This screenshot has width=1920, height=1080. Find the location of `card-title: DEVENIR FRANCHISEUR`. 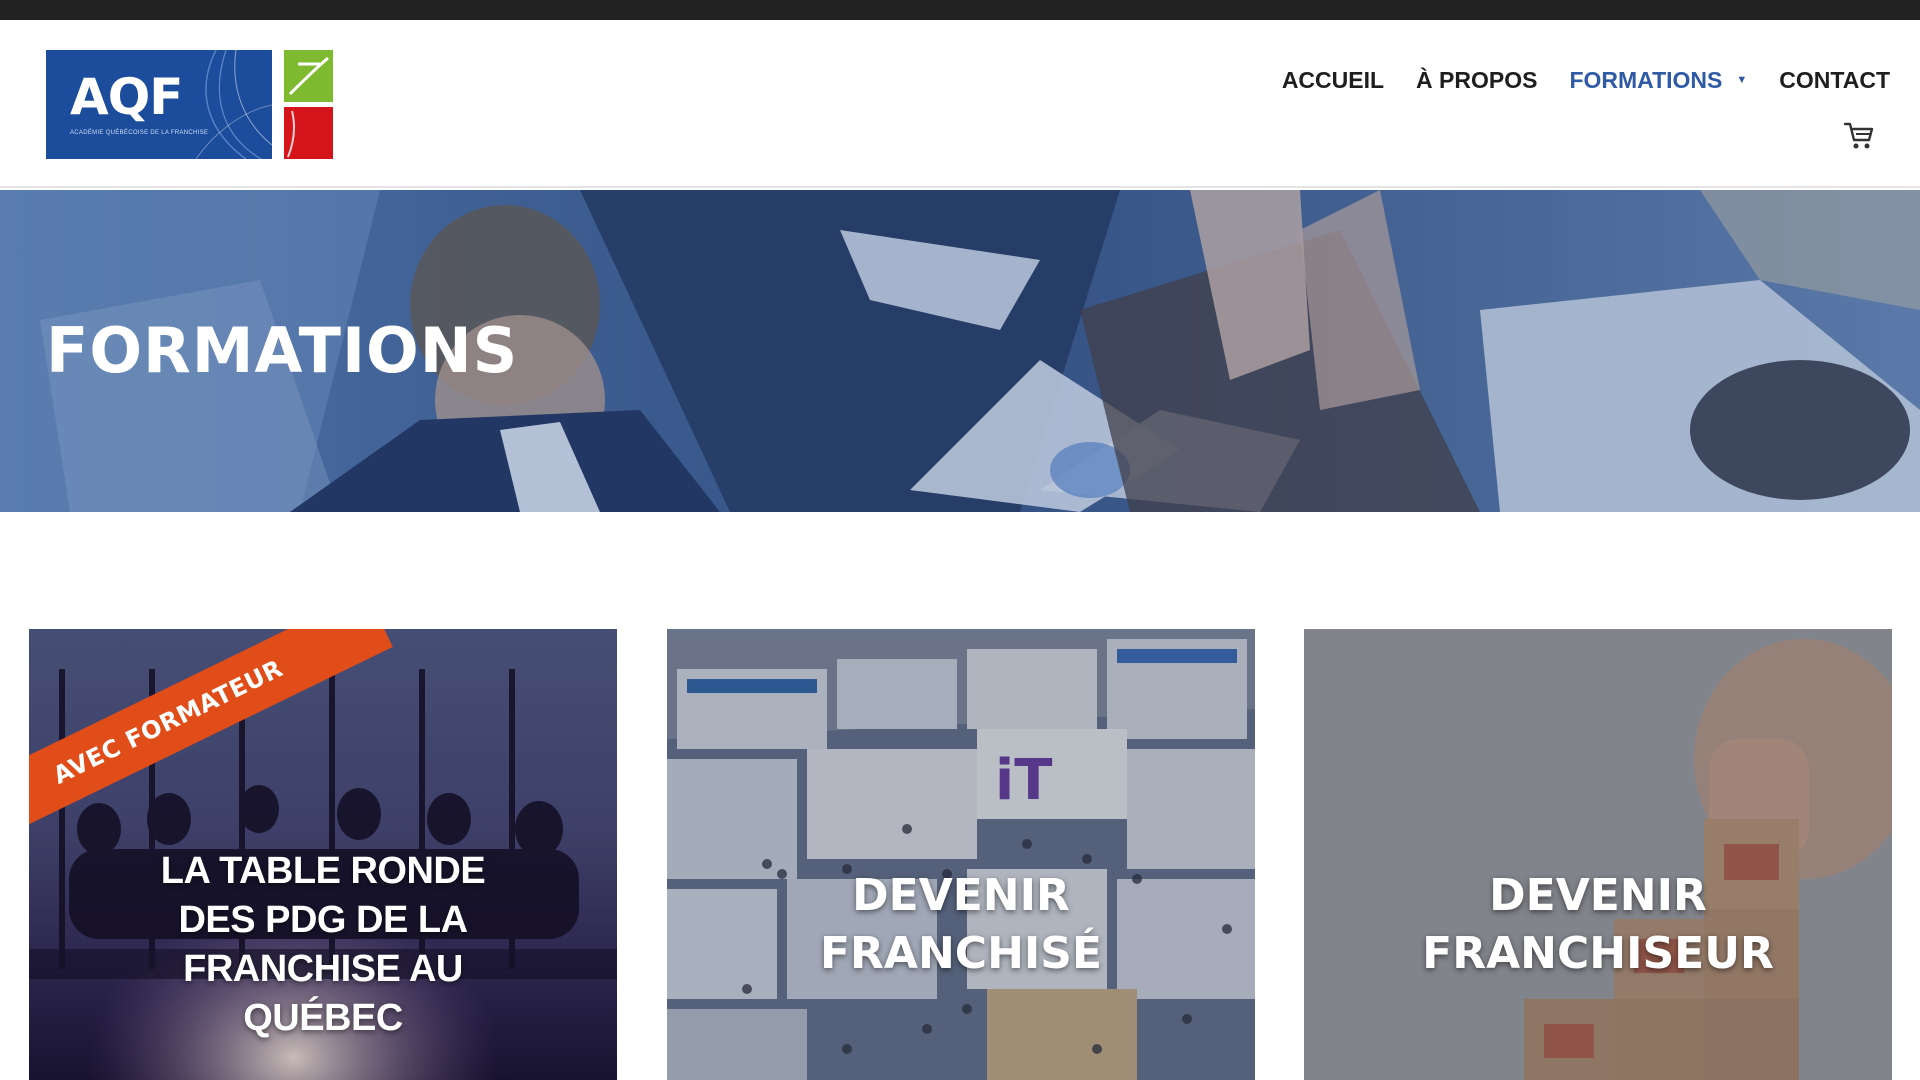

card-title: DEVENIR FRANCHISEUR is located at coordinates (1598, 924).